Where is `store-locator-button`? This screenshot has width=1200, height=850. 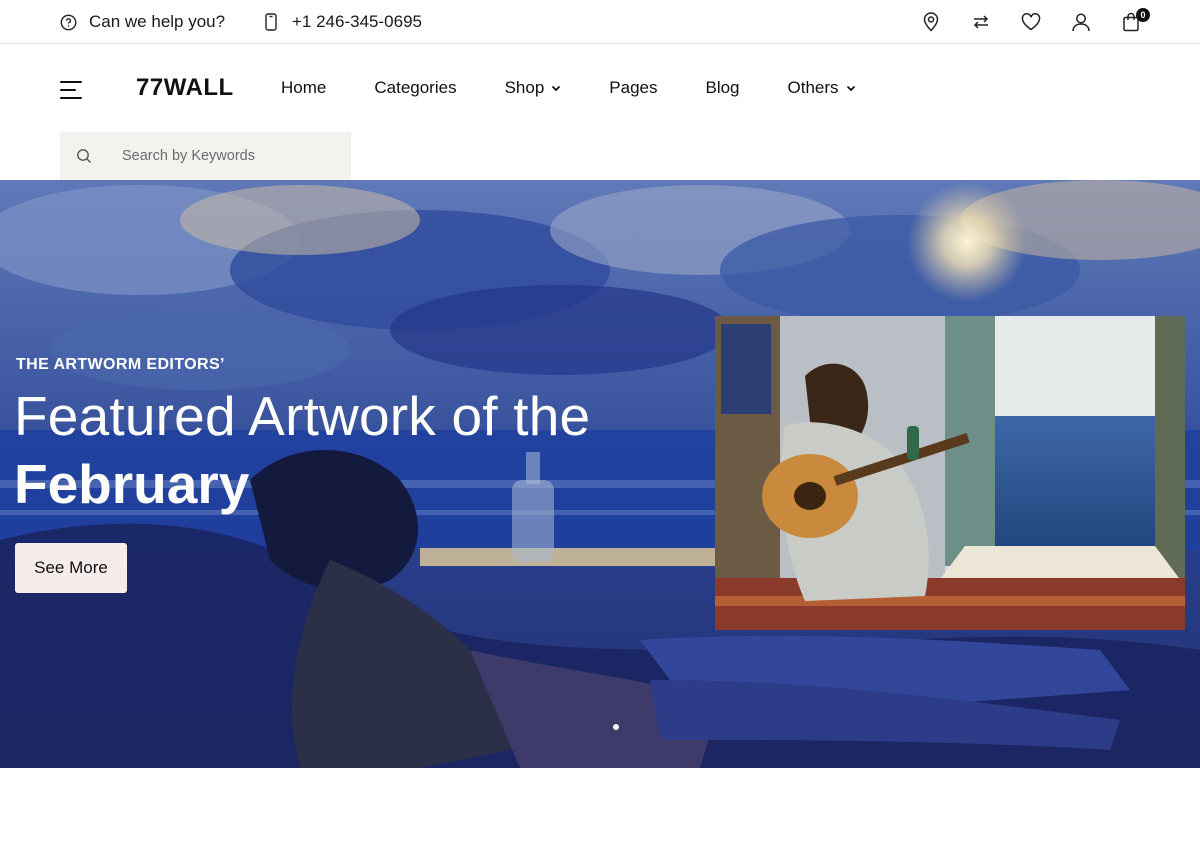 store-locator-button is located at coordinates (931, 22).